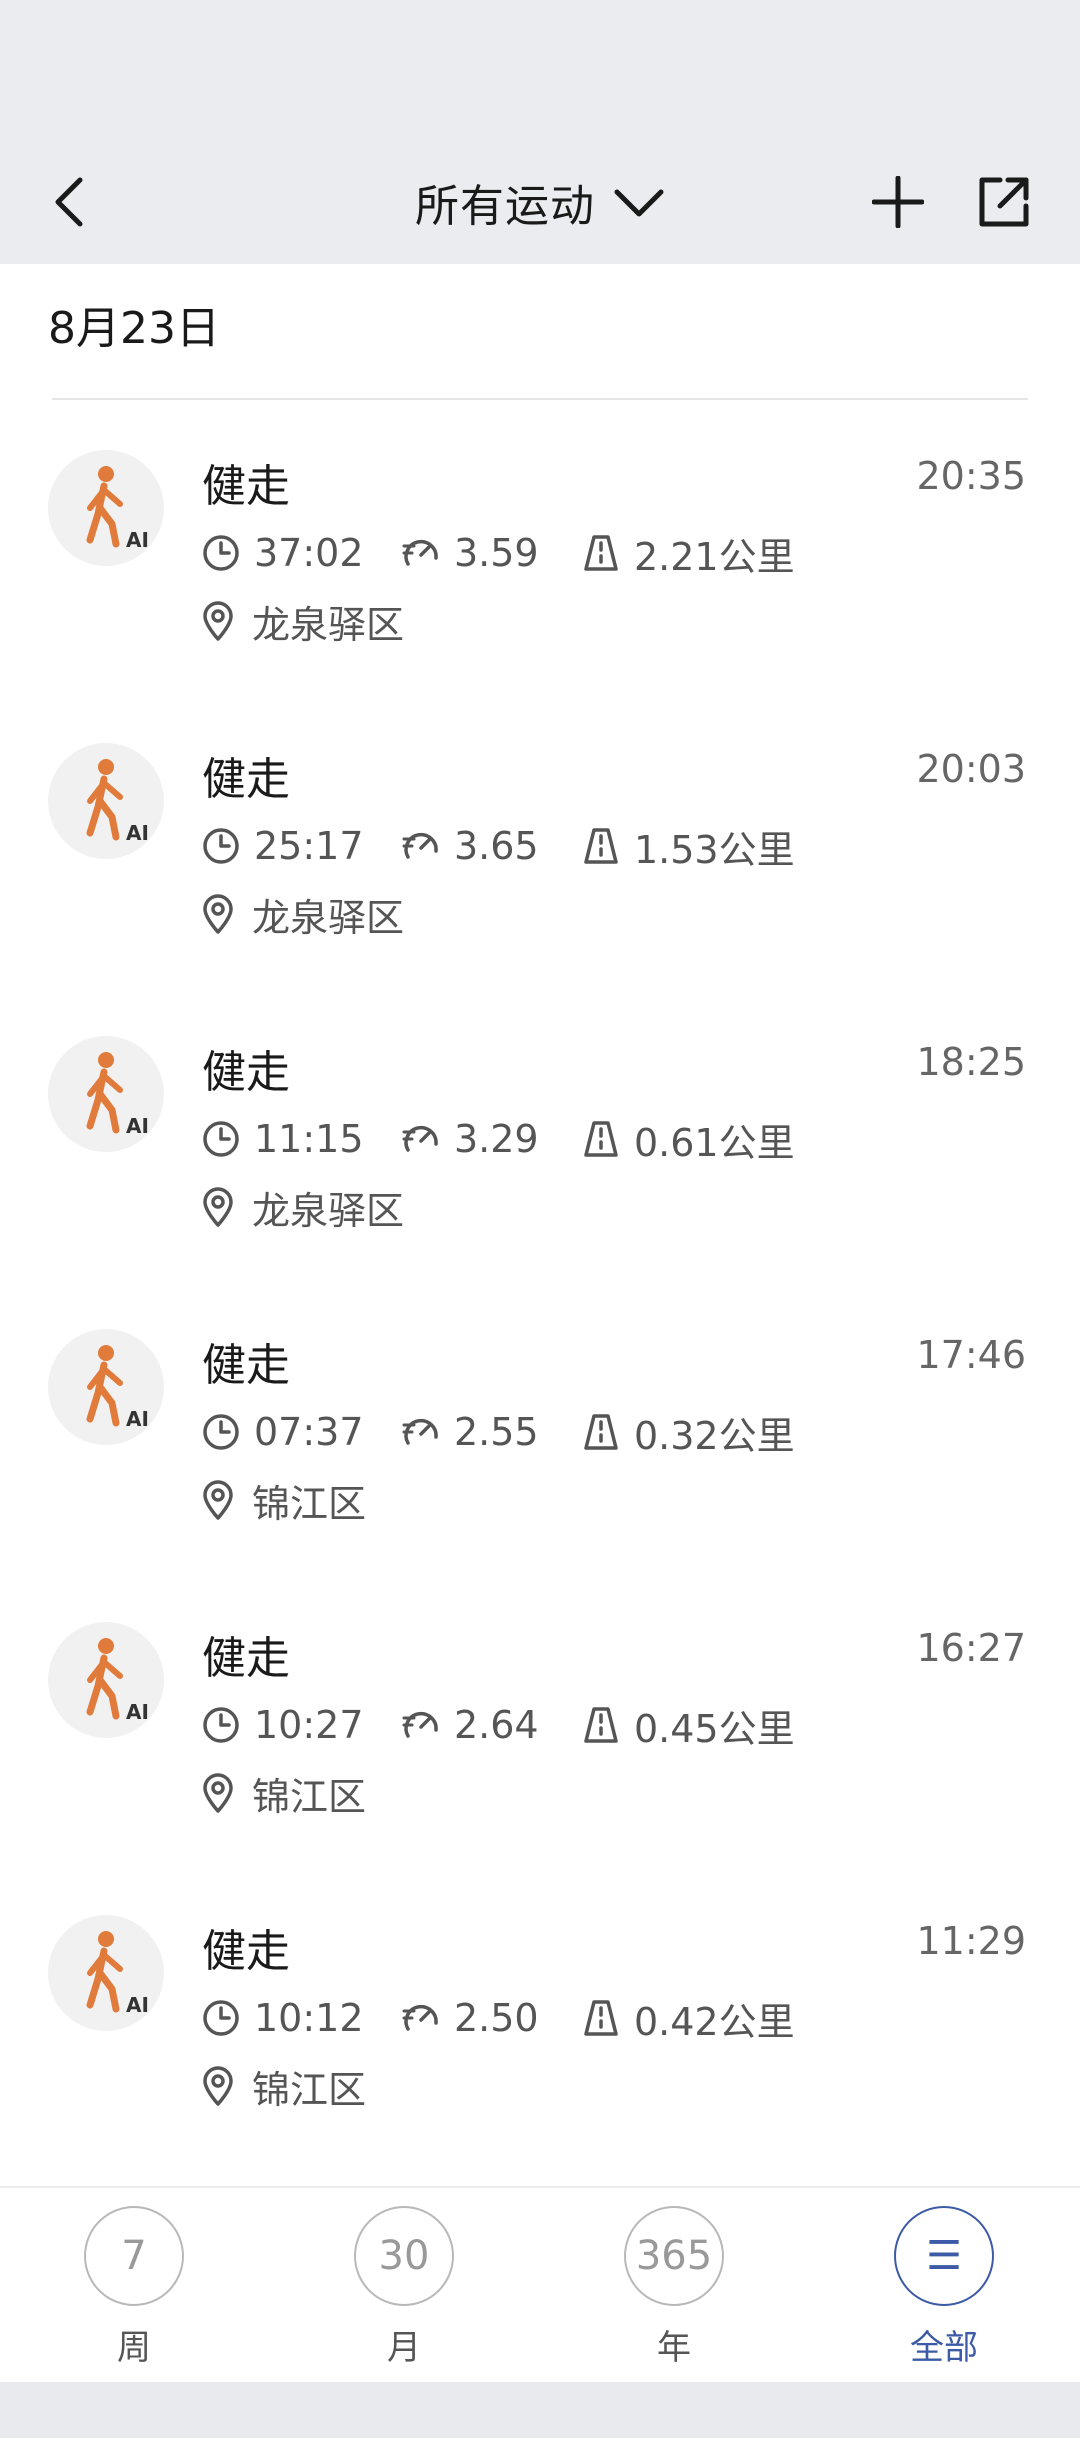 The width and height of the screenshot is (1080, 2438). Describe the element at coordinates (492, 1725) in the screenshot. I see `pace-metric: 2.64` at that location.